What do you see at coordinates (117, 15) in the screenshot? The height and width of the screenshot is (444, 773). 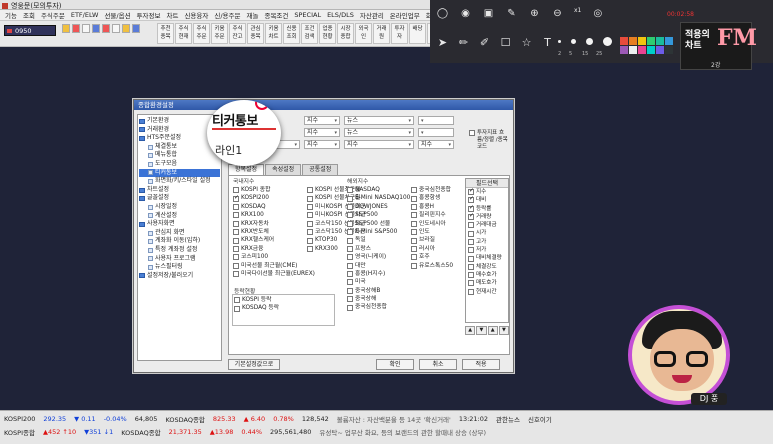 I see `menu-item: 선물/옵션` at bounding box center [117, 15].